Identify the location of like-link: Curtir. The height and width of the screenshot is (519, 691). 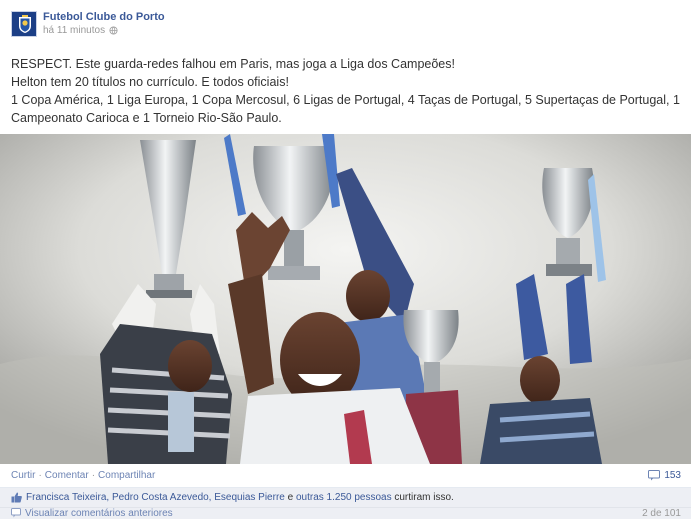
(23, 475).